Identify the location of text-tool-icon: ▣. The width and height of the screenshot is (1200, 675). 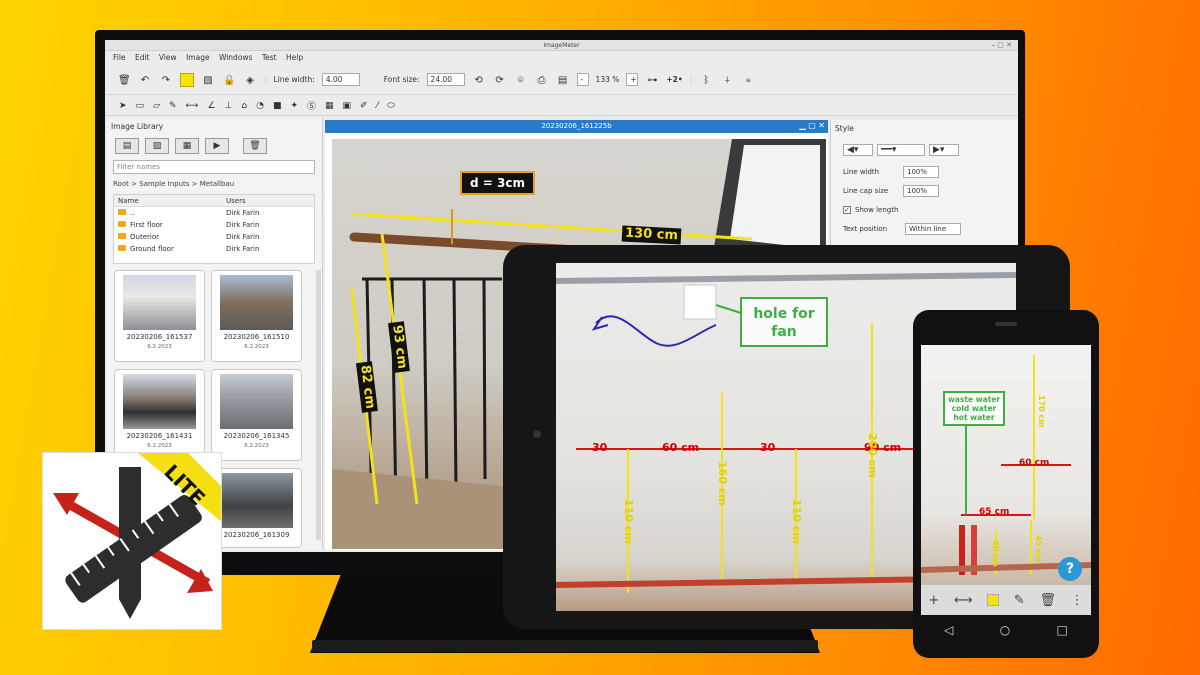
(347, 106).